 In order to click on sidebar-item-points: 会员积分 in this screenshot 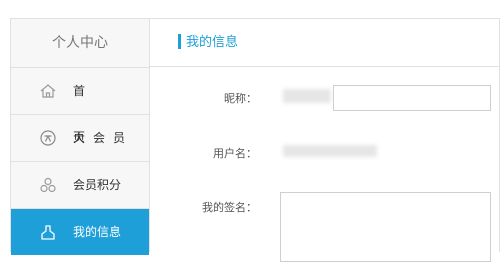, I will do `click(80, 185)`.